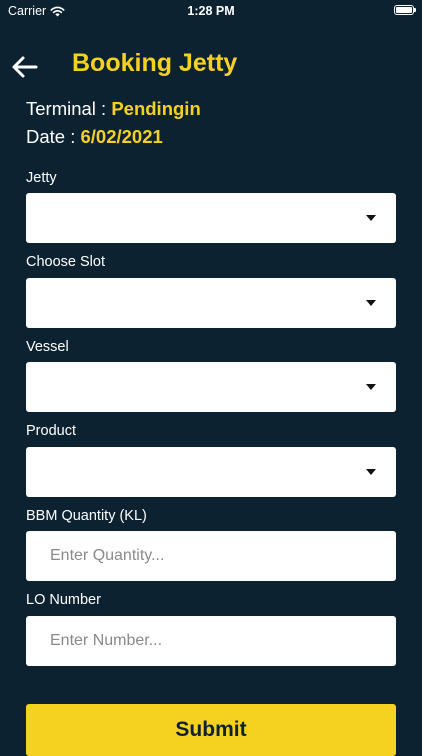 The image size is (422, 756). What do you see at coordinates (63, 600) in the screenshot?
I see `lo-number-label: LO Number` at bounding box center [63, 600].